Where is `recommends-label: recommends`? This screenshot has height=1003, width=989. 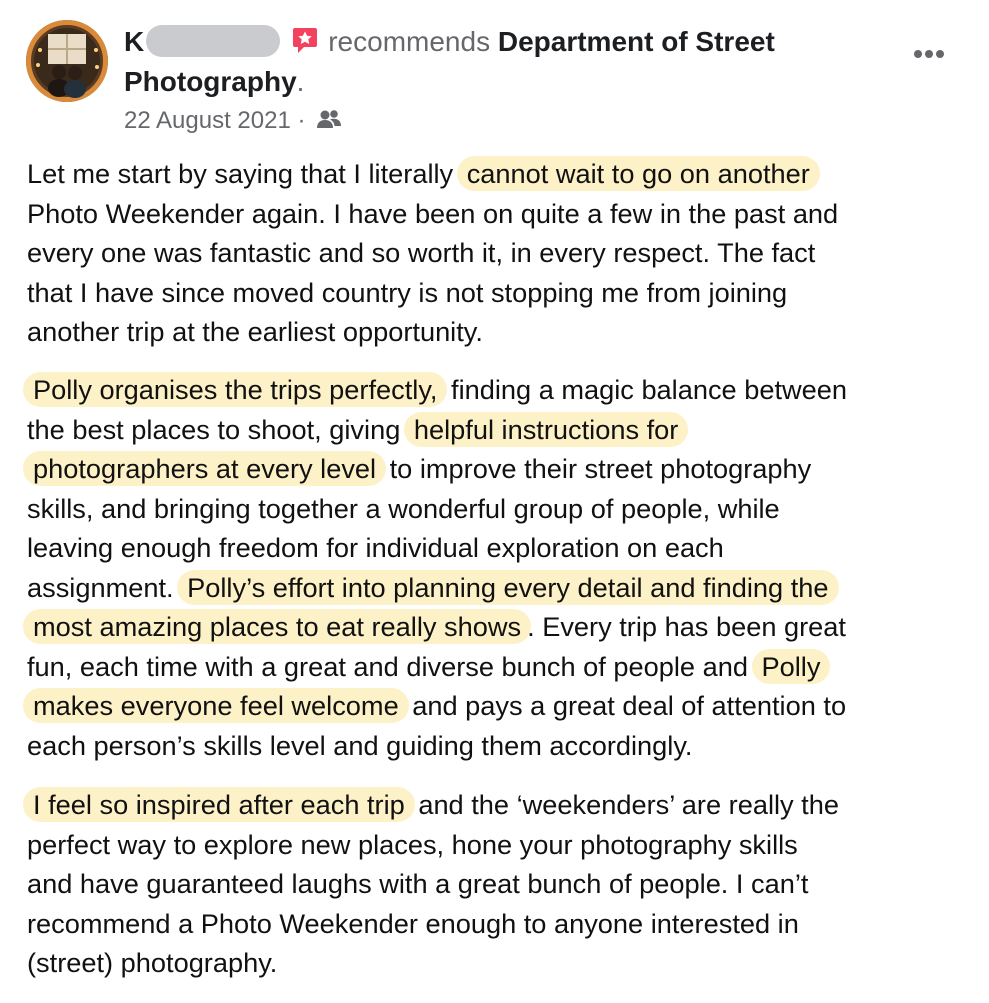 recommends-label: recommends is located at coordinates (409, 41).